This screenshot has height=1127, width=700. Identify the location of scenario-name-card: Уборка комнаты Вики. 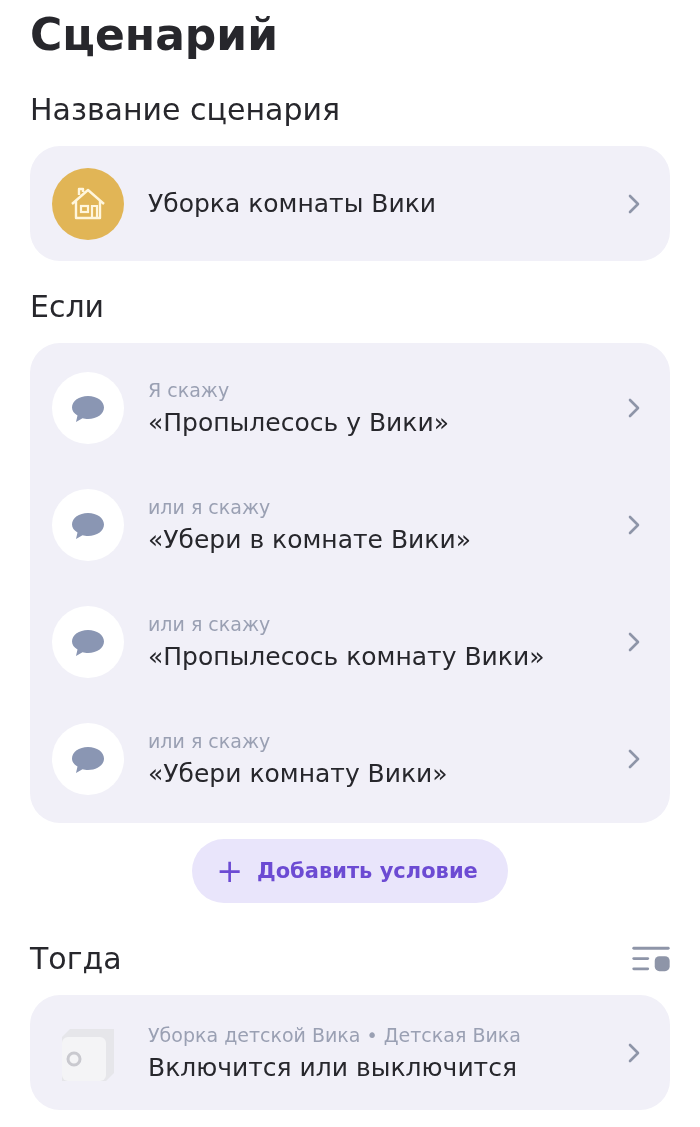
(350, 203).